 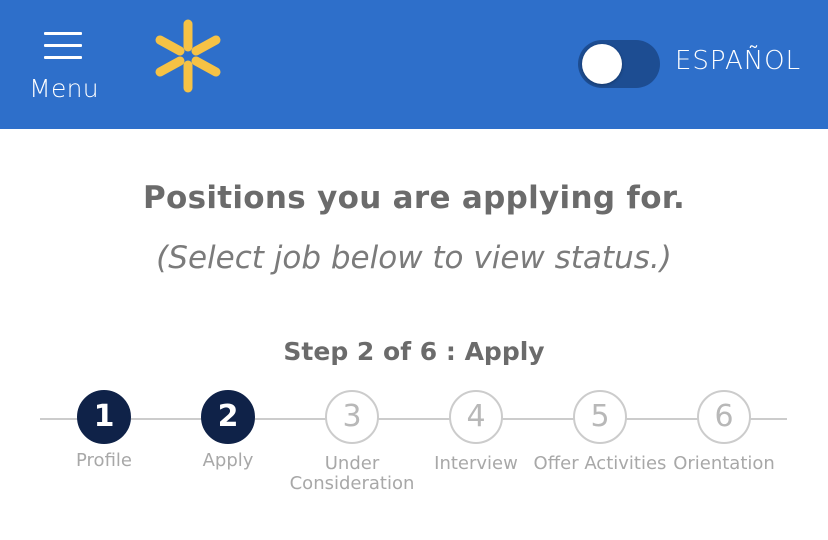 What do you see at coordinates (104, 417) in the screenshot?
I see `step-circle: 1` at bounding box center [104, 417].